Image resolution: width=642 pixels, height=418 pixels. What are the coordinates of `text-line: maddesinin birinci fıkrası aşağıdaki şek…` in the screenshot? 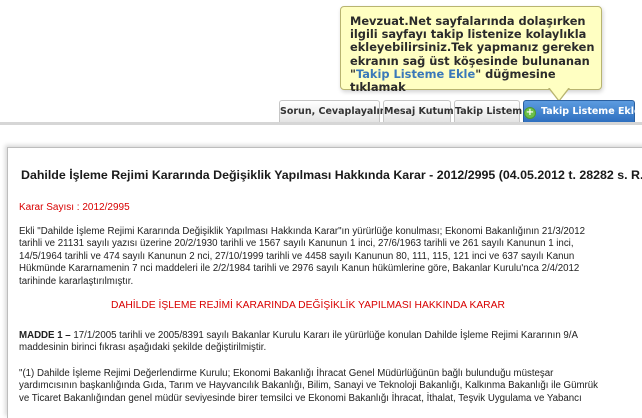 It's located at (143, 348).